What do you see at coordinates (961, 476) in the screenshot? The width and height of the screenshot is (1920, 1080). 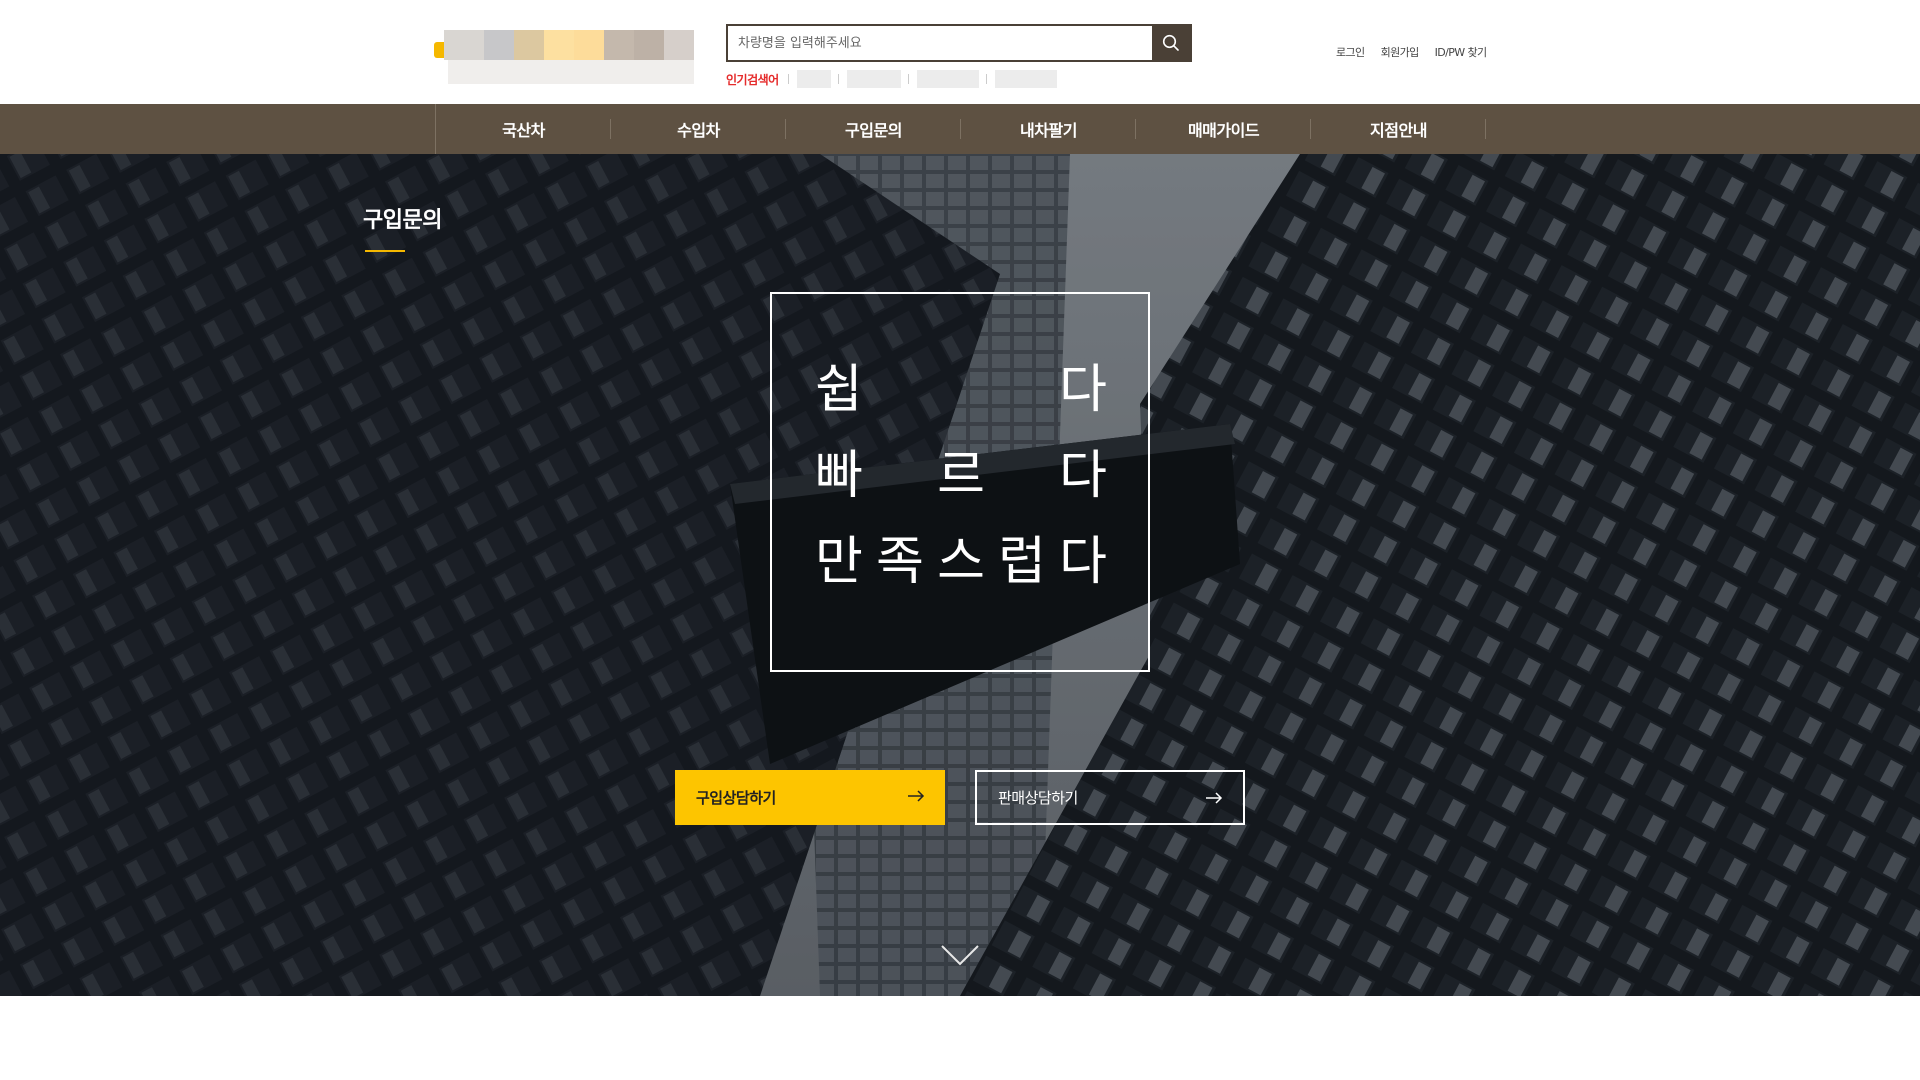 I see `slogan-line-2: 빠 르 다` at bounding box center [961, 476].